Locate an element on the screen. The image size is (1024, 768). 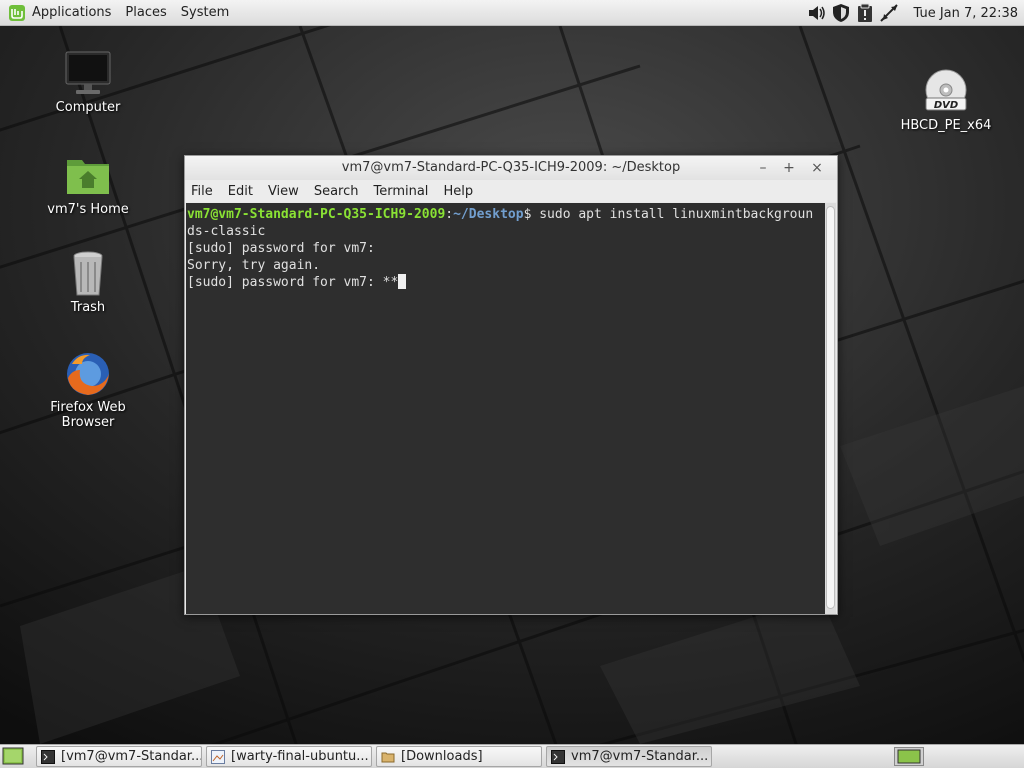
taskbar-item: [Downloads] is located at coordinates (459, 756).